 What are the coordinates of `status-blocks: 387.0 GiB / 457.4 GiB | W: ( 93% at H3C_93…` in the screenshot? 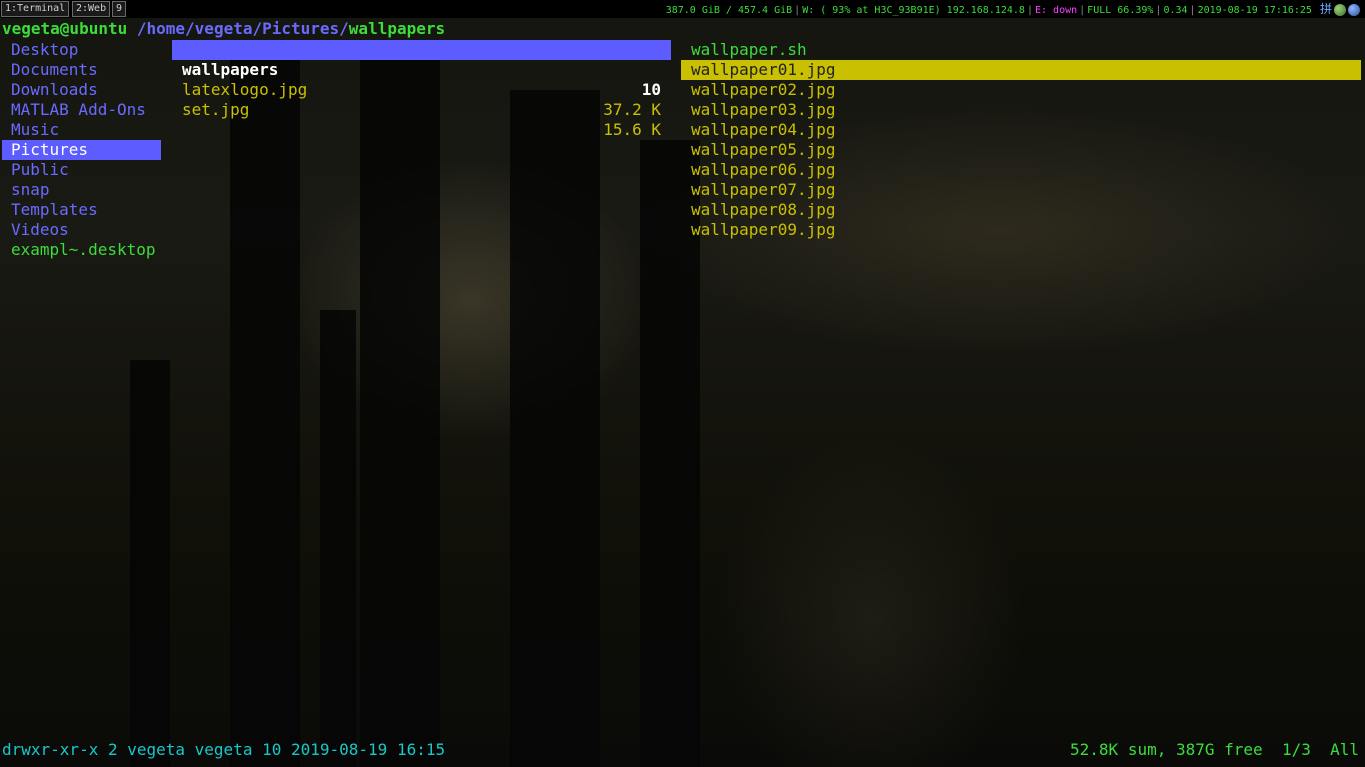 It's located at (1013, 9).